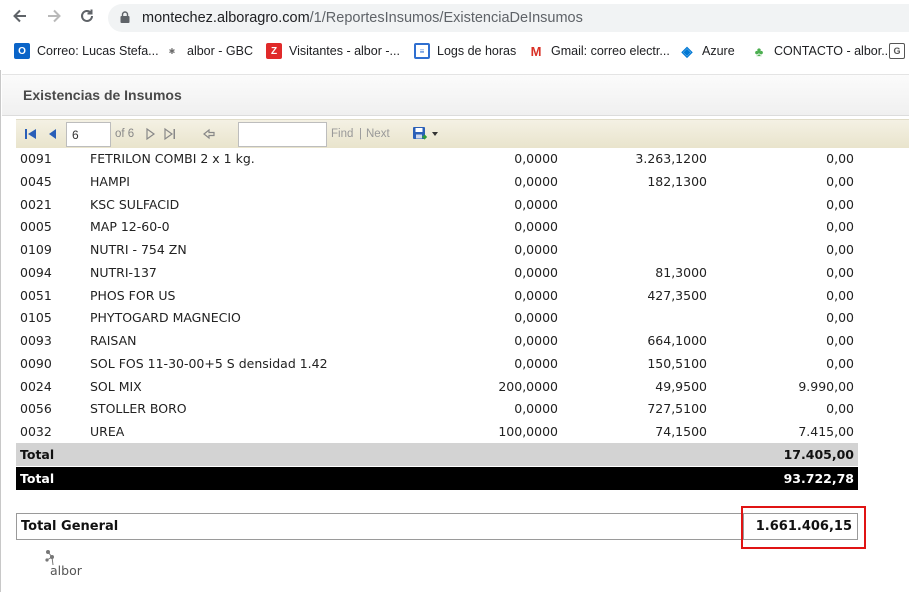  I want to click on table-row: 0005 MAP 12-60-0 0,0000 0,00, so click(437, 227).